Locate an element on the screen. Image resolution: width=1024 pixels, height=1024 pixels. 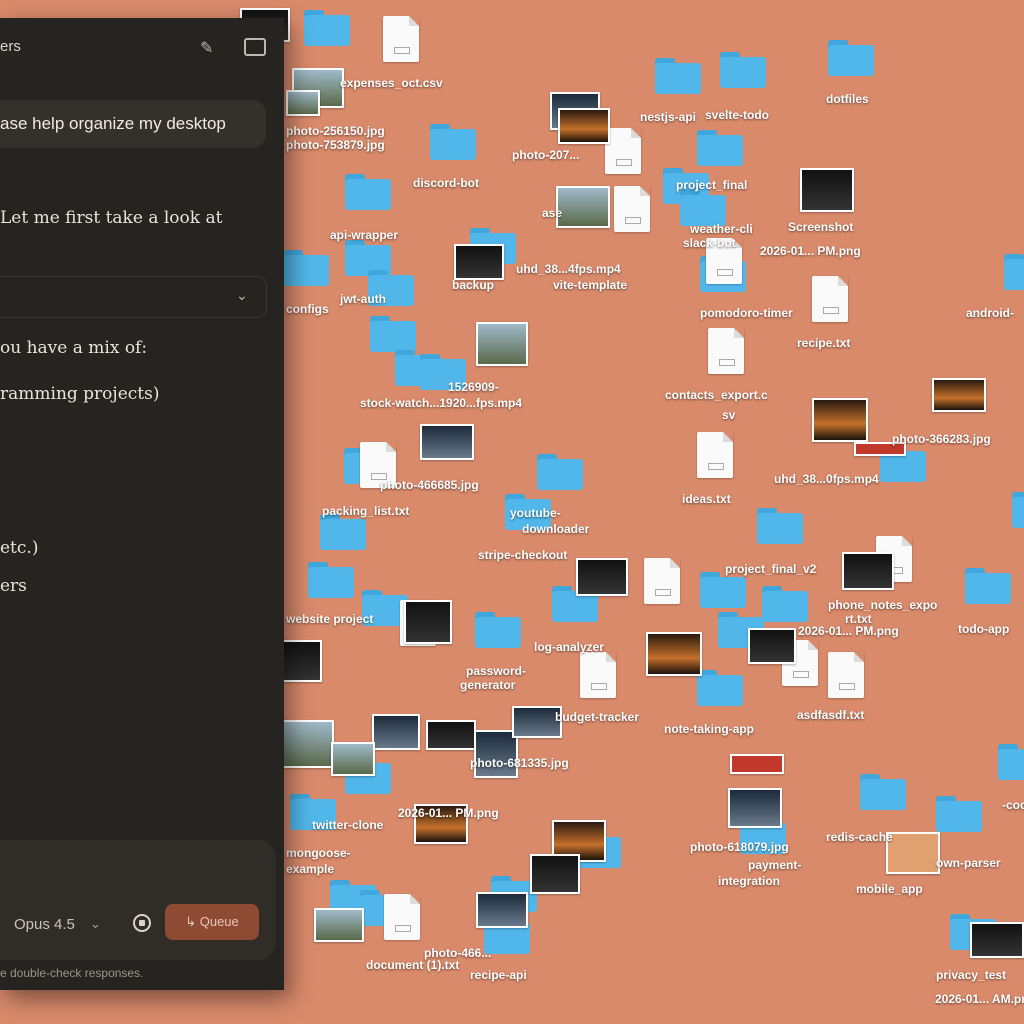
desktop-item-label: expenses_oct.csv is located at coordinates (391, 83).